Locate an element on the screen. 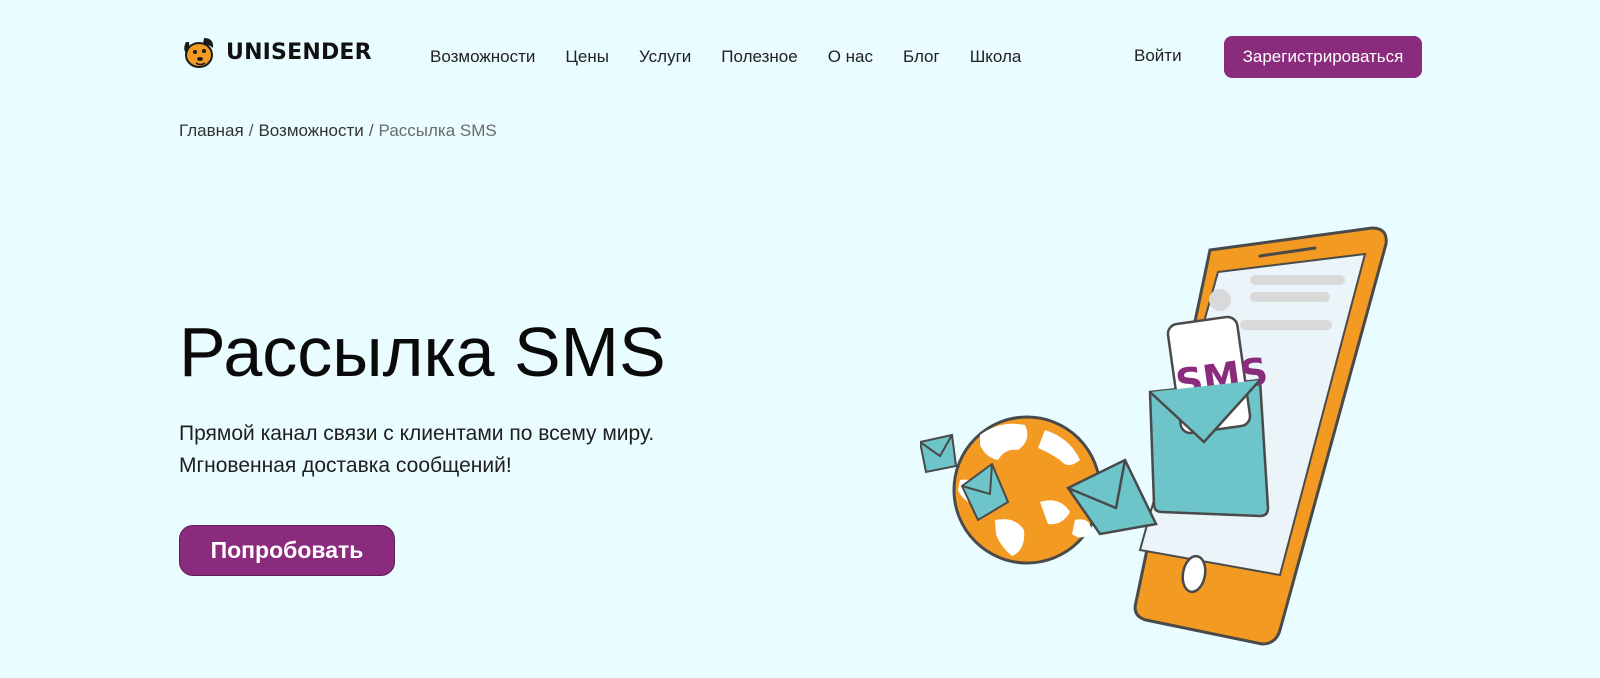 The image size is (1600, 678). page-title: Рассылка SMS is located at coordinates (422, 352).